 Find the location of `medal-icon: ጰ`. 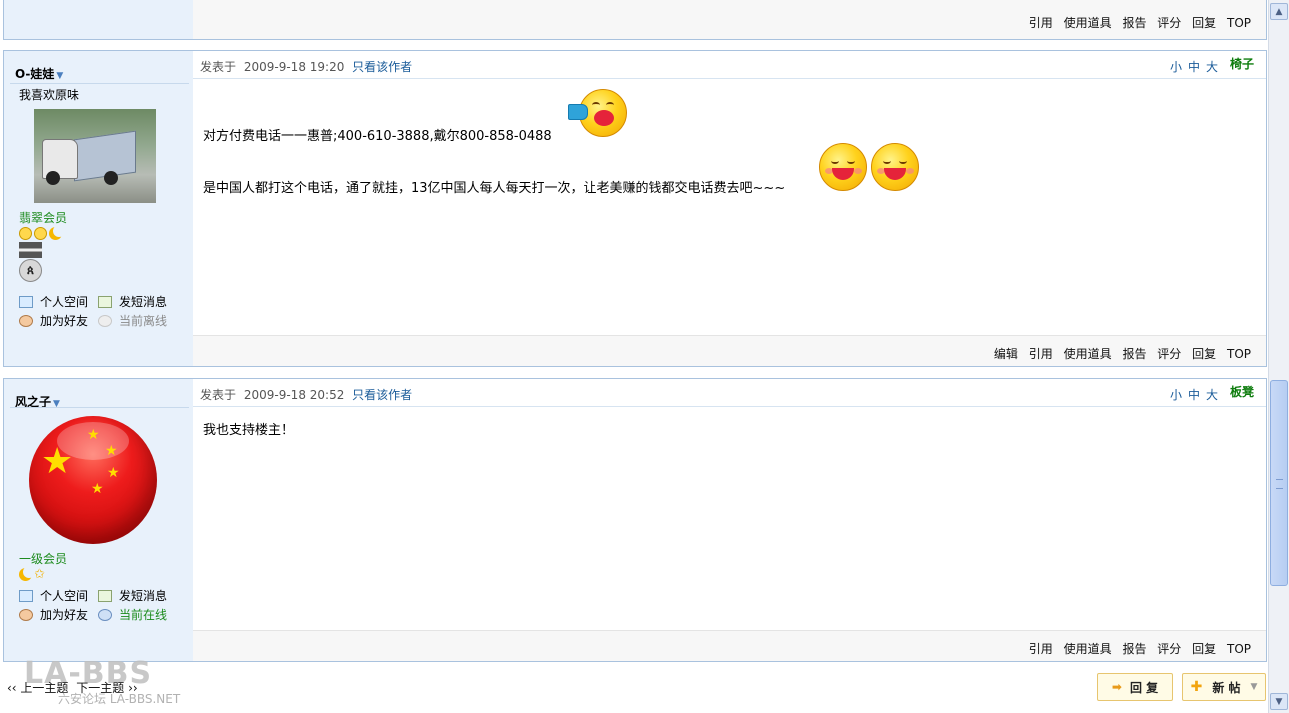

medal-icon: ጰ is located at coordinates (30, 270).